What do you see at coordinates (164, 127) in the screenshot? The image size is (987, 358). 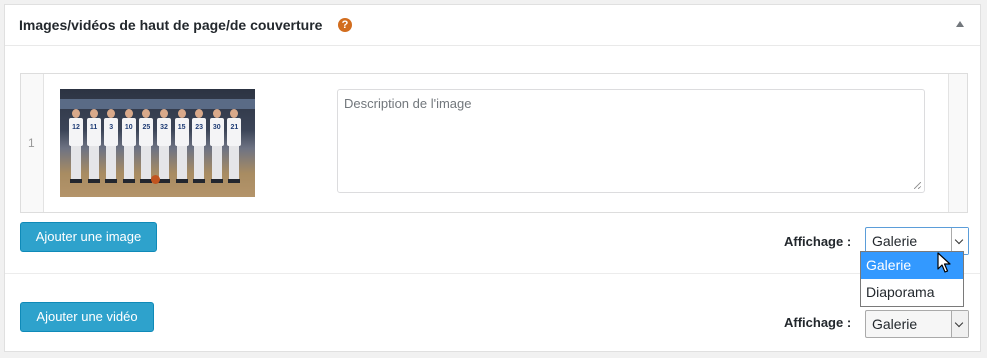 I see `jersey-number: 32` at bounding box center [164, 127].